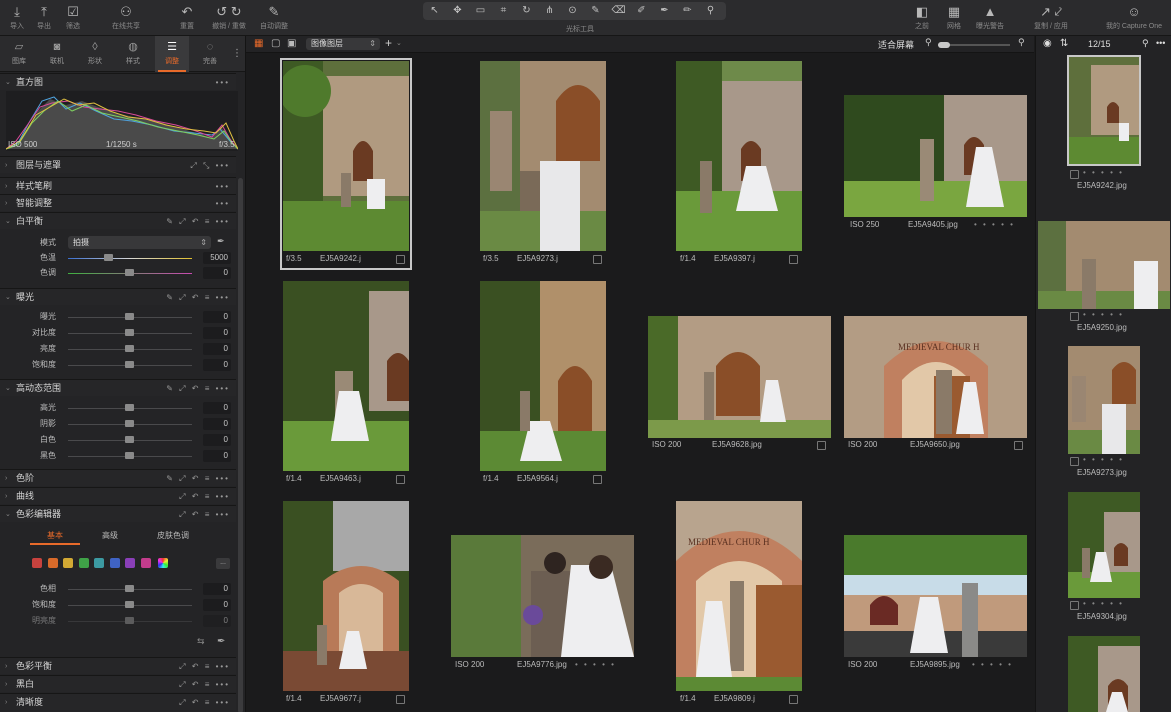 Image resolution: width=1171 pixels, height=712 pixels. Describe the element at coordinates (1047, 43) in the screenshot. I see `eye-icon: ◉` at that location.